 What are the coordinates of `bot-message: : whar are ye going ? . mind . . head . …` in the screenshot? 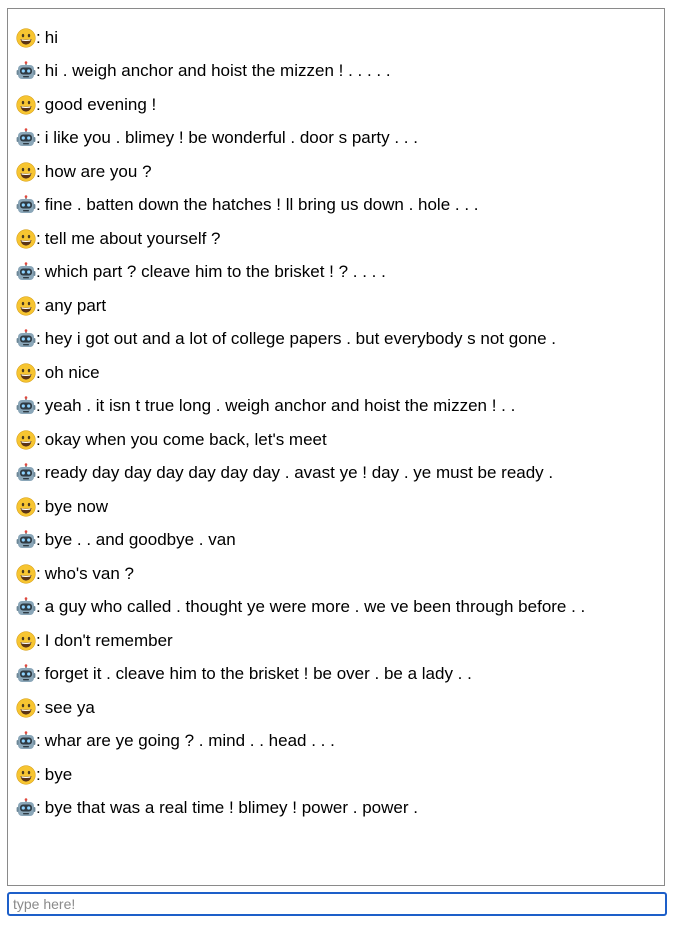 It's located at (336, 742).